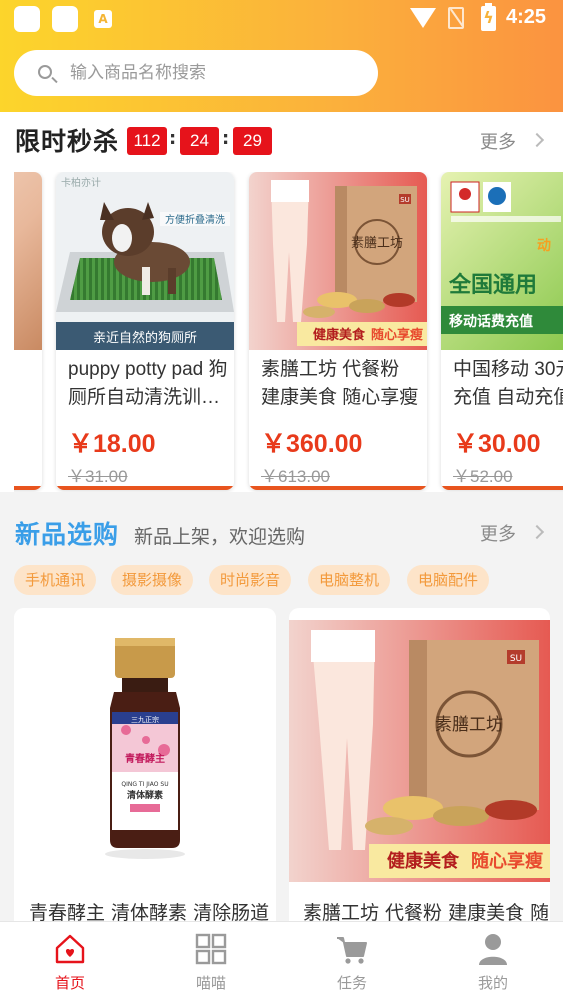  I want to click on category-chip: 手机通讯, so click(55, 580).